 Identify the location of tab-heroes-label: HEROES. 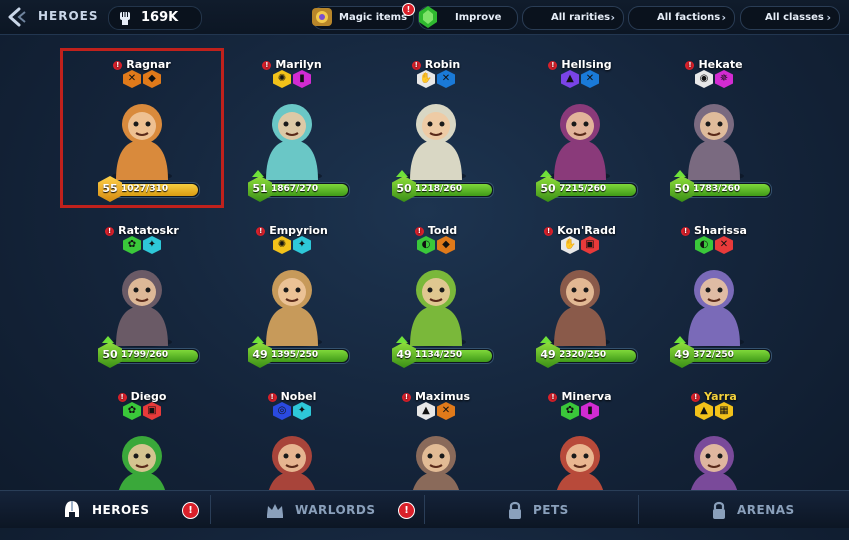
(121, 510).